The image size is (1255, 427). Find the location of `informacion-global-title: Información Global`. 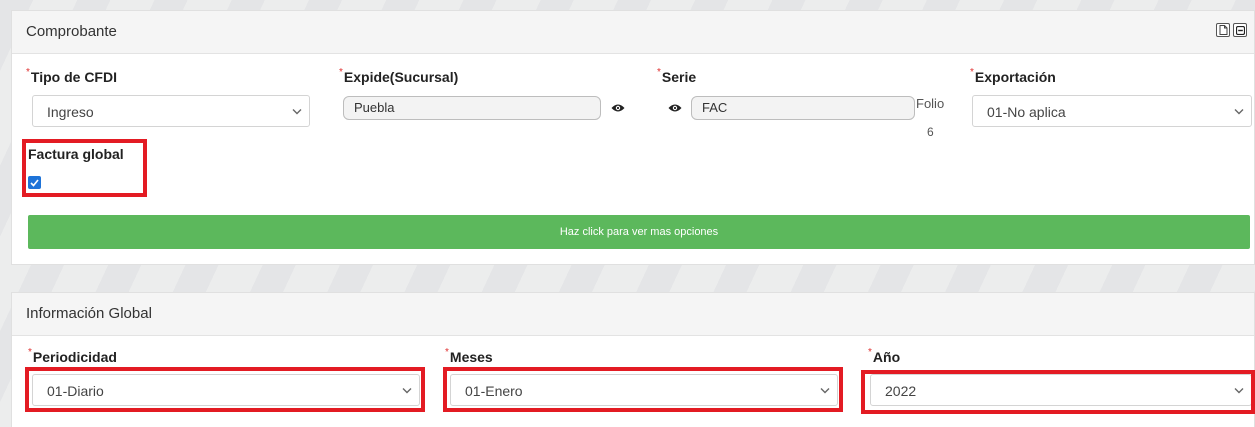

informacion-global-title: Información Global is located at coordinates (89, 313).